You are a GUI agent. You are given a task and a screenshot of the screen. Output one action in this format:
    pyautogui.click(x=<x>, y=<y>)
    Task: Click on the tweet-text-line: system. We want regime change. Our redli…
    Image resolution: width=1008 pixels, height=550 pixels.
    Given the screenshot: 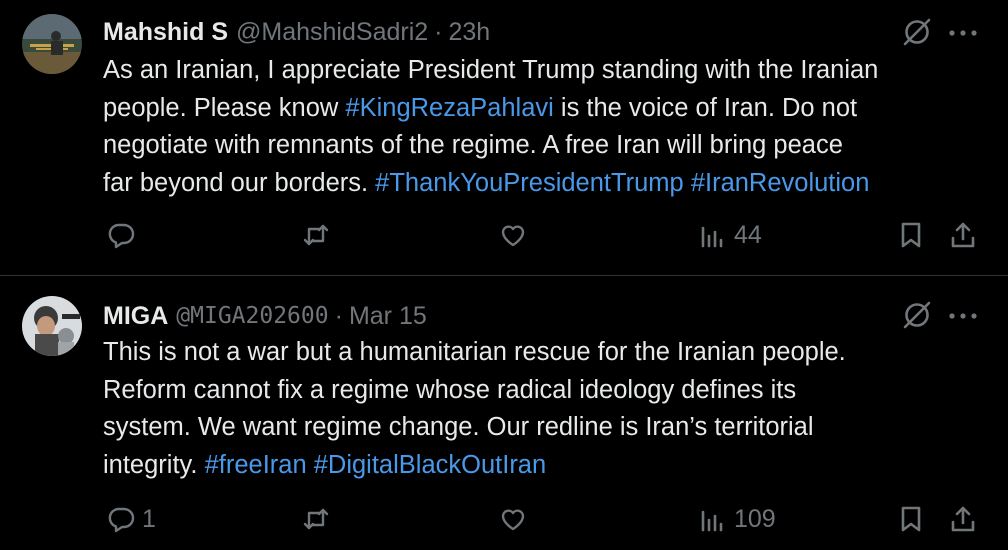 What is the action you would take?
    pyautogui.click(x=548, y=428)
    